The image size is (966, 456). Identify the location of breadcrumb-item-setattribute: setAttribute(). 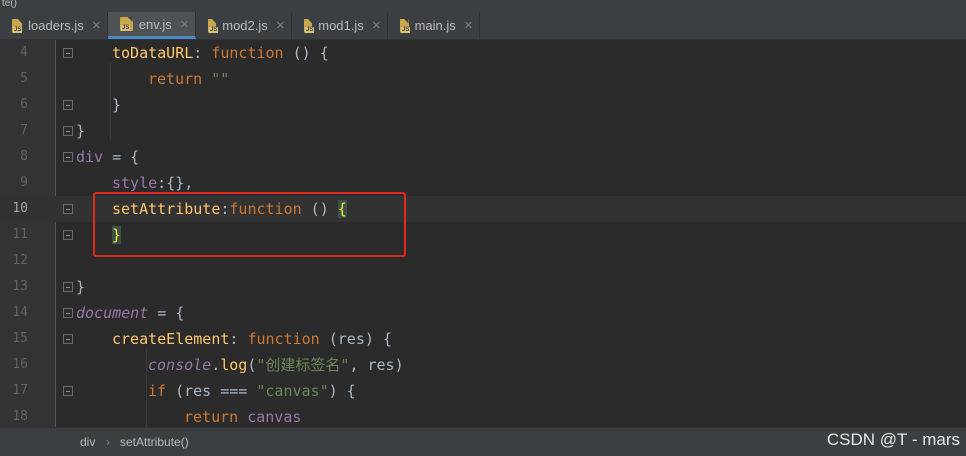
(154, 442).